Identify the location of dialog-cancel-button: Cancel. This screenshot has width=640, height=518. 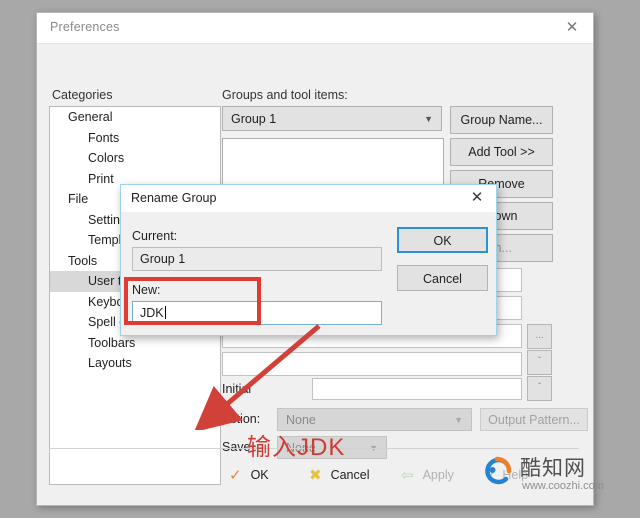
(442, 278).